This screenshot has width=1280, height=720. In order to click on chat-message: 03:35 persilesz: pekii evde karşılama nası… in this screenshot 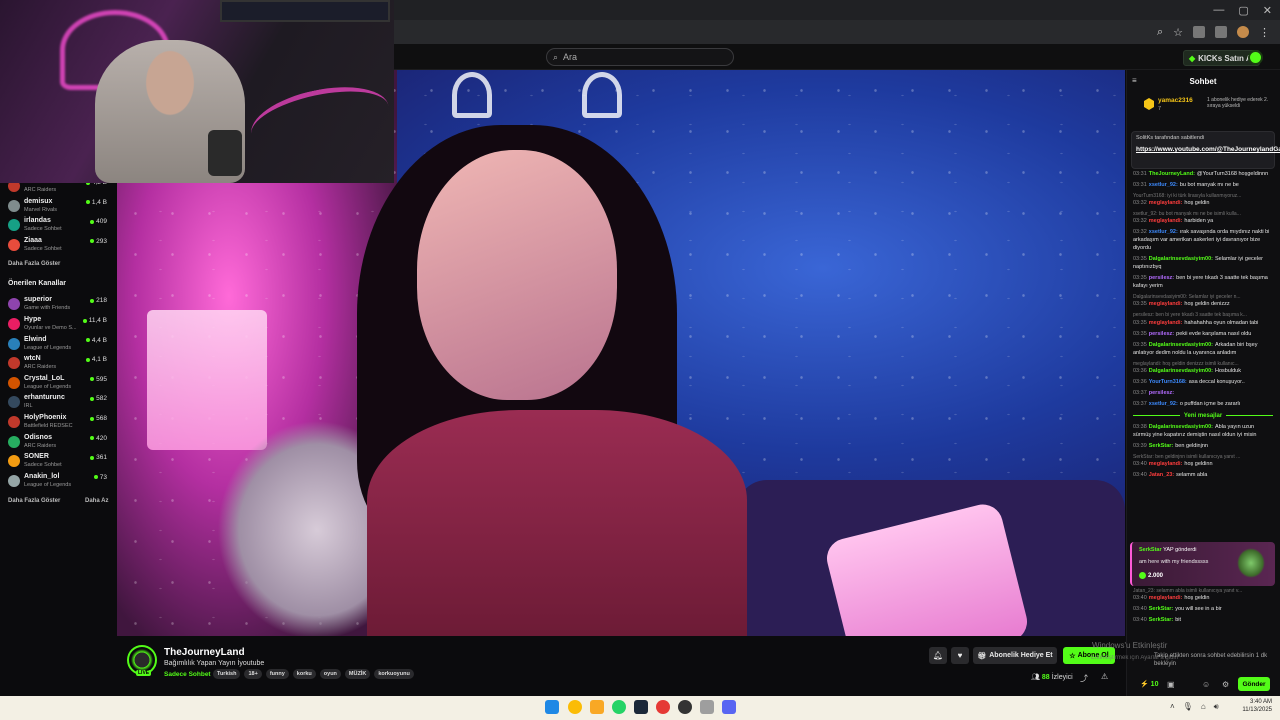, I will do `click(1203, 335)`.